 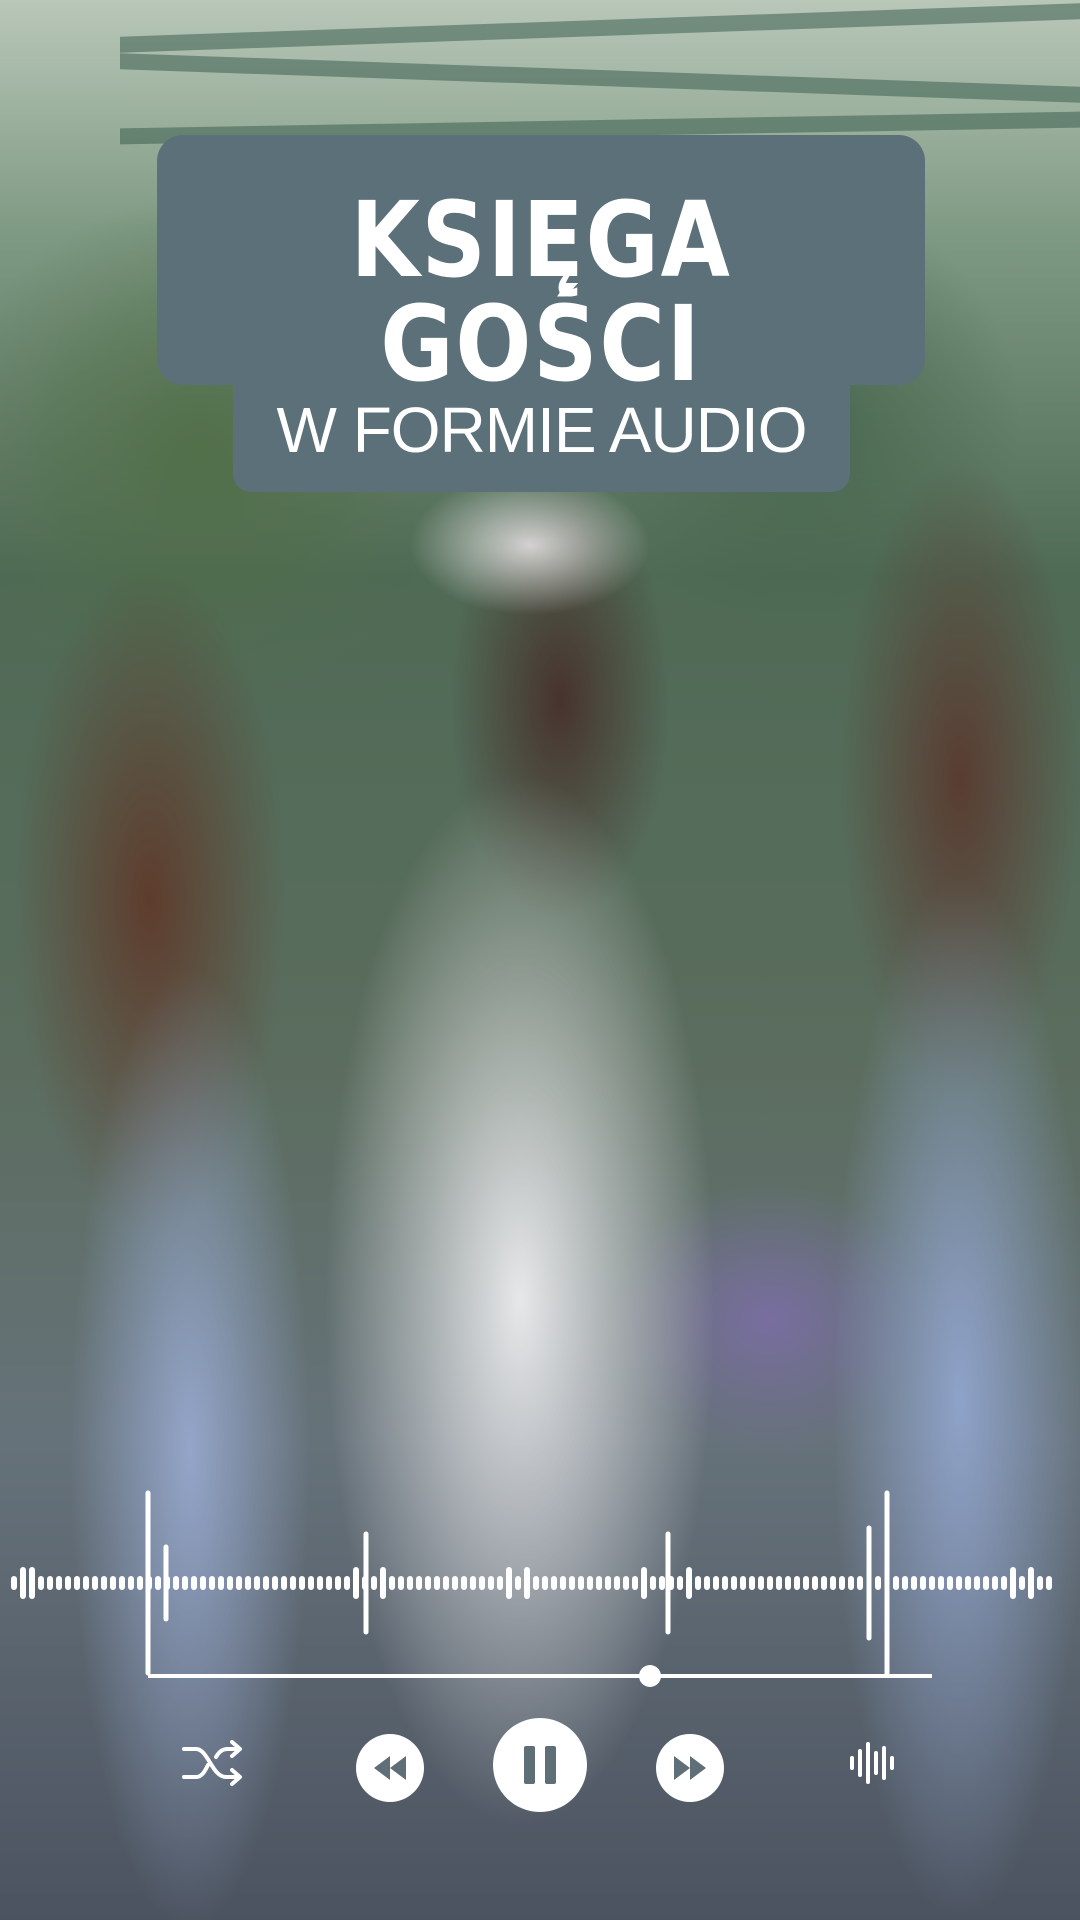 I want to click on rewind-icon, so click(x=390, y=1768).